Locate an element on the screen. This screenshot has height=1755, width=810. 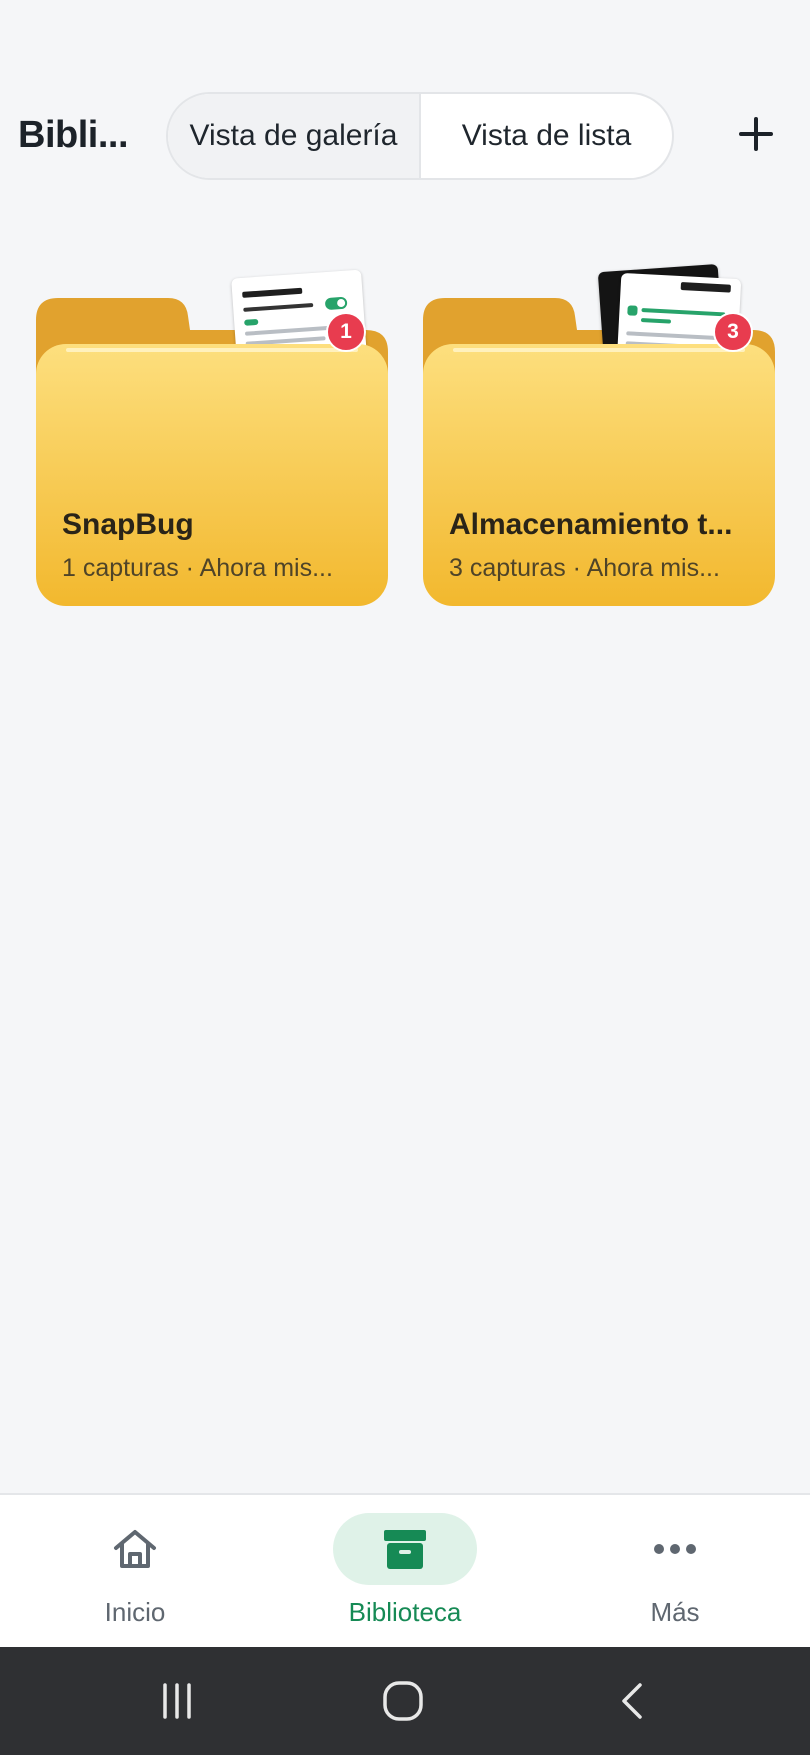
archive-box-icon is located at coordinates (405, 1549).